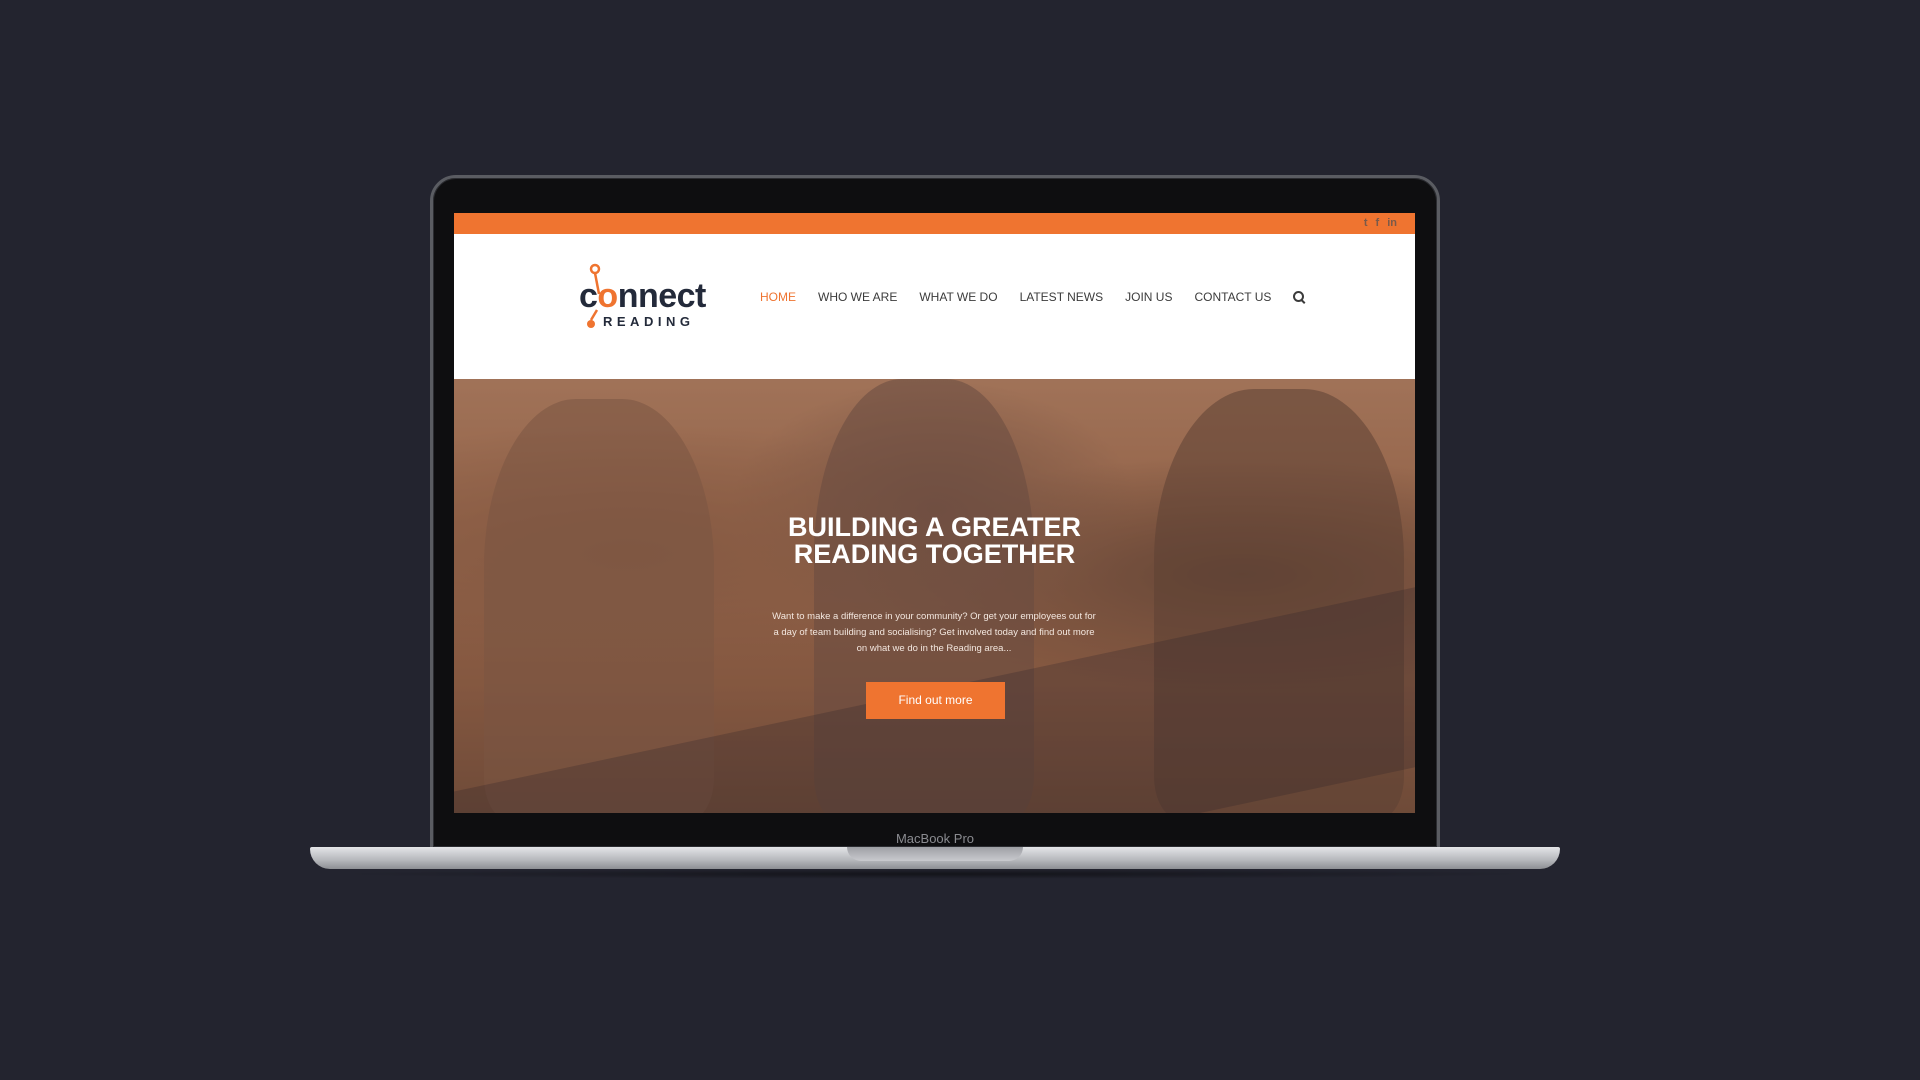 The width and height of the screenshot is (1920, 1080). I want to click on hero-title-line-1: BUILDING A GREATER, so click(934, 527).